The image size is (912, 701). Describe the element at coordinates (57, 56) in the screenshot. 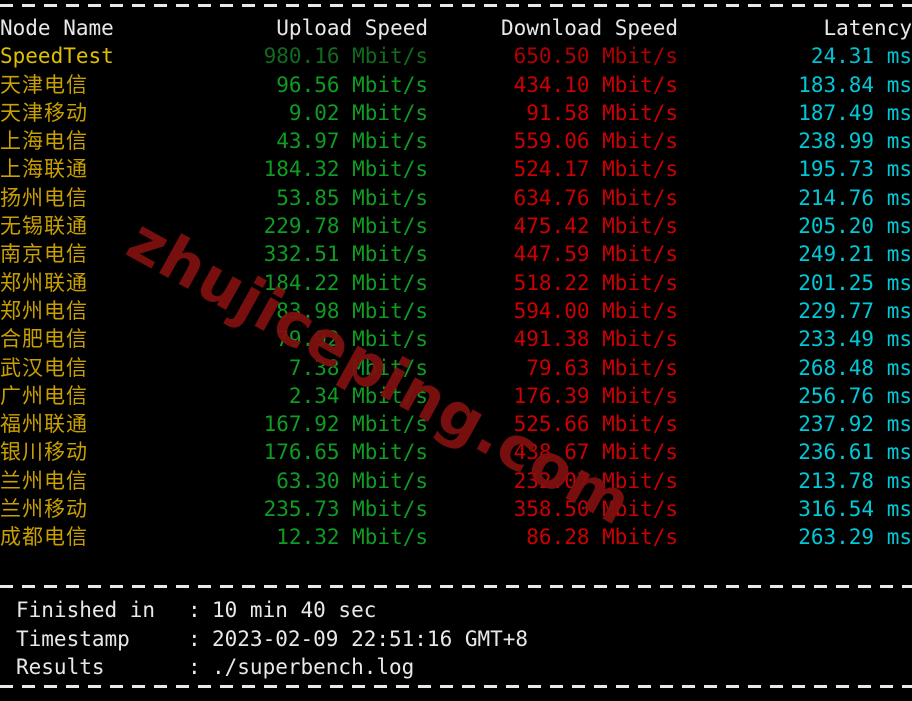

I see `cell-node-name: SpeedTest` at that location.